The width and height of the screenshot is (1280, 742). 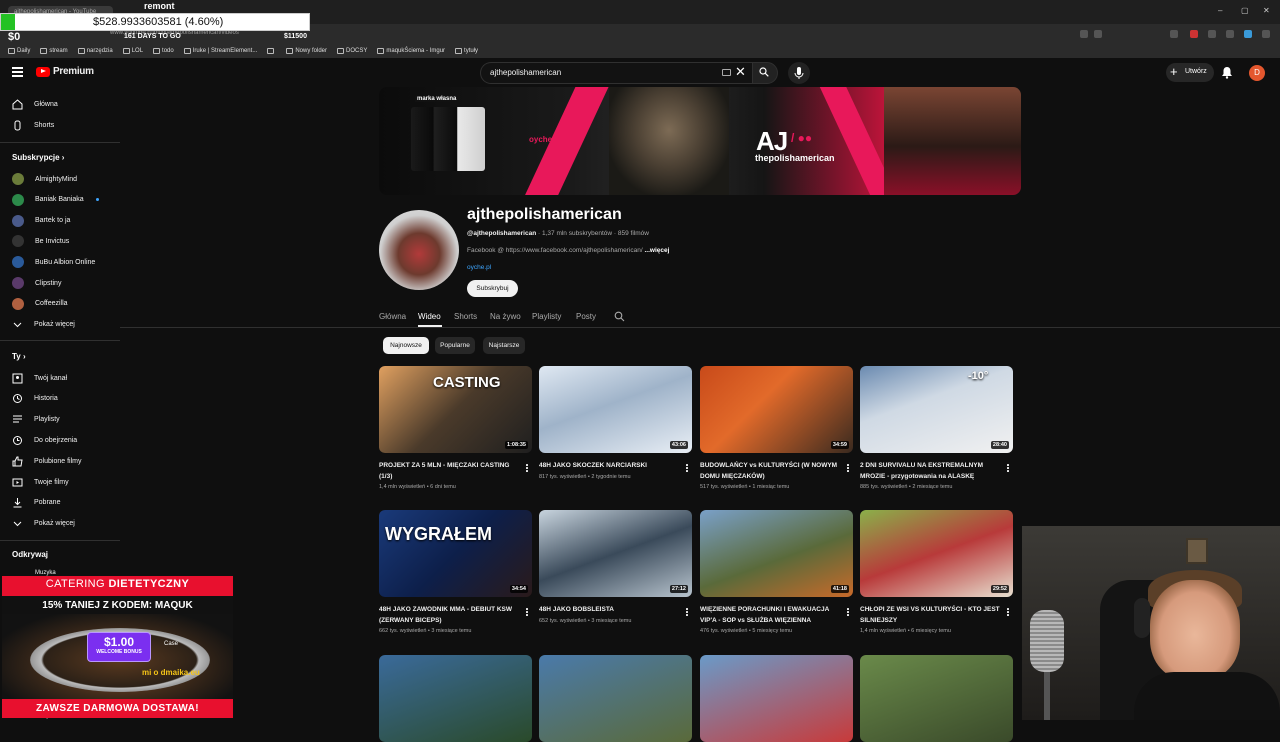 What do you see at coordinates (35, 399) in the screenshot?
I see `sidebar-item: Historia` at bounding box center [35, 399].